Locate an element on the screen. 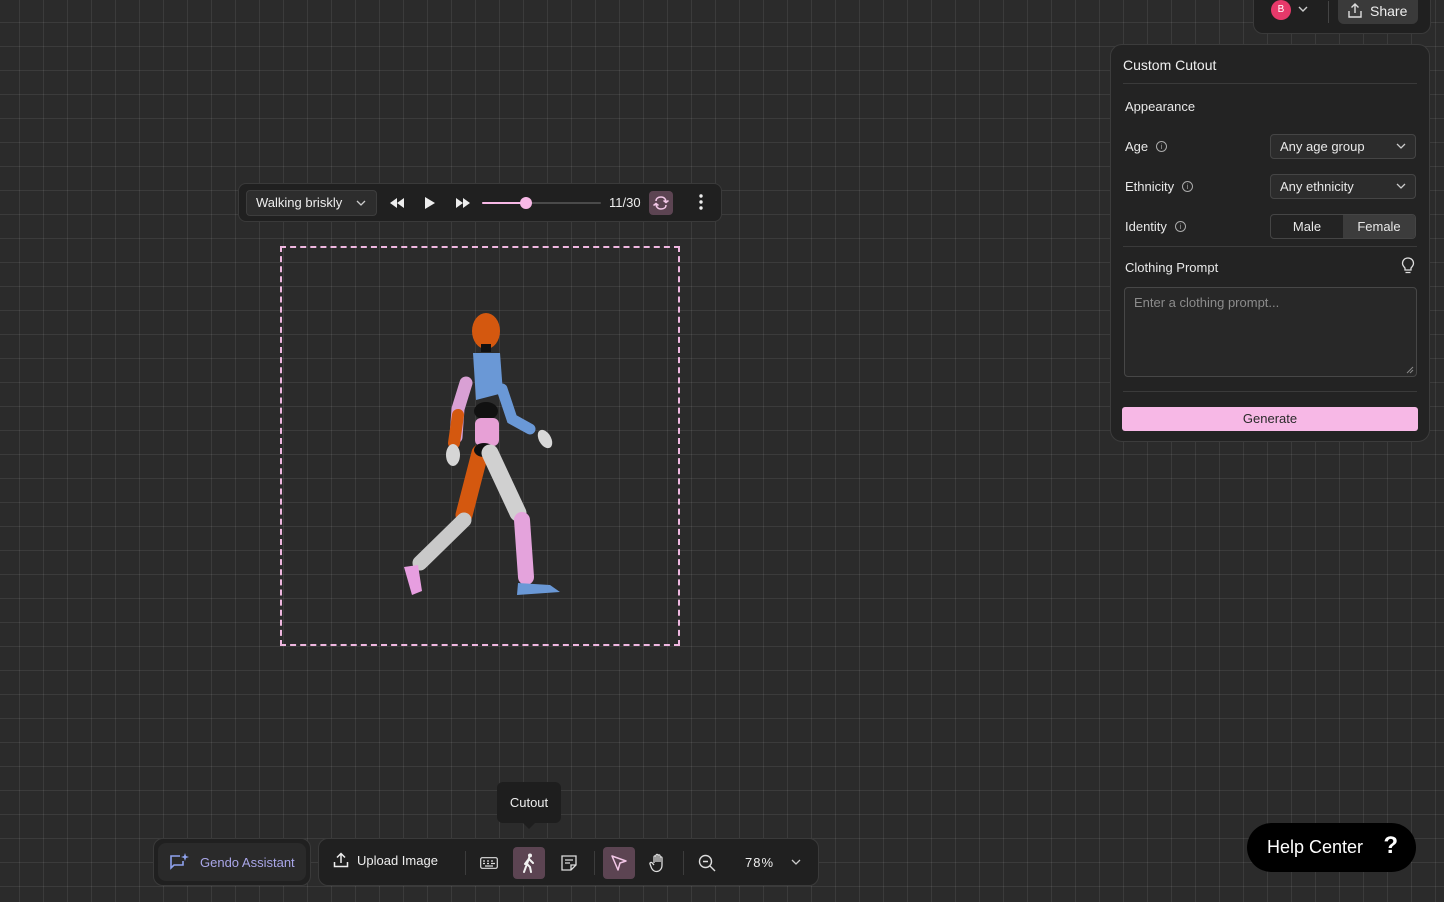  keyboard-button is located at coordinates (489, 863).